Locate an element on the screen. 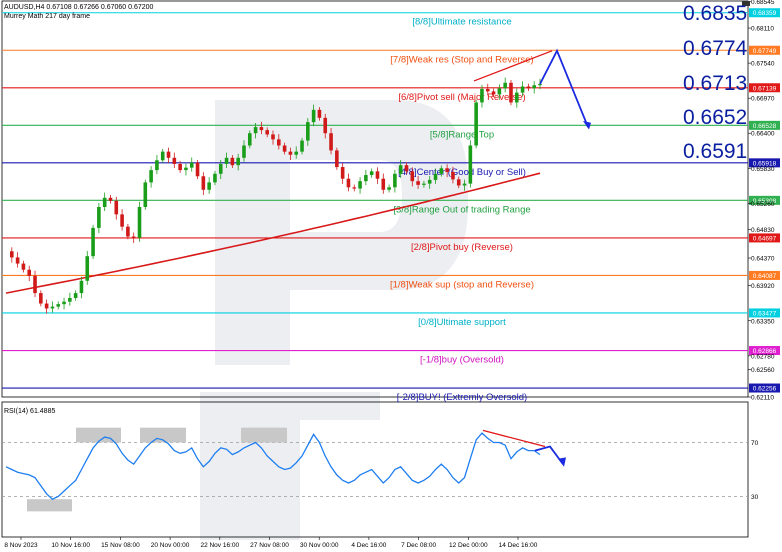 The height and width of the screenshot is (552, 782). rsi-trendline is located at coordinates (514, 438).